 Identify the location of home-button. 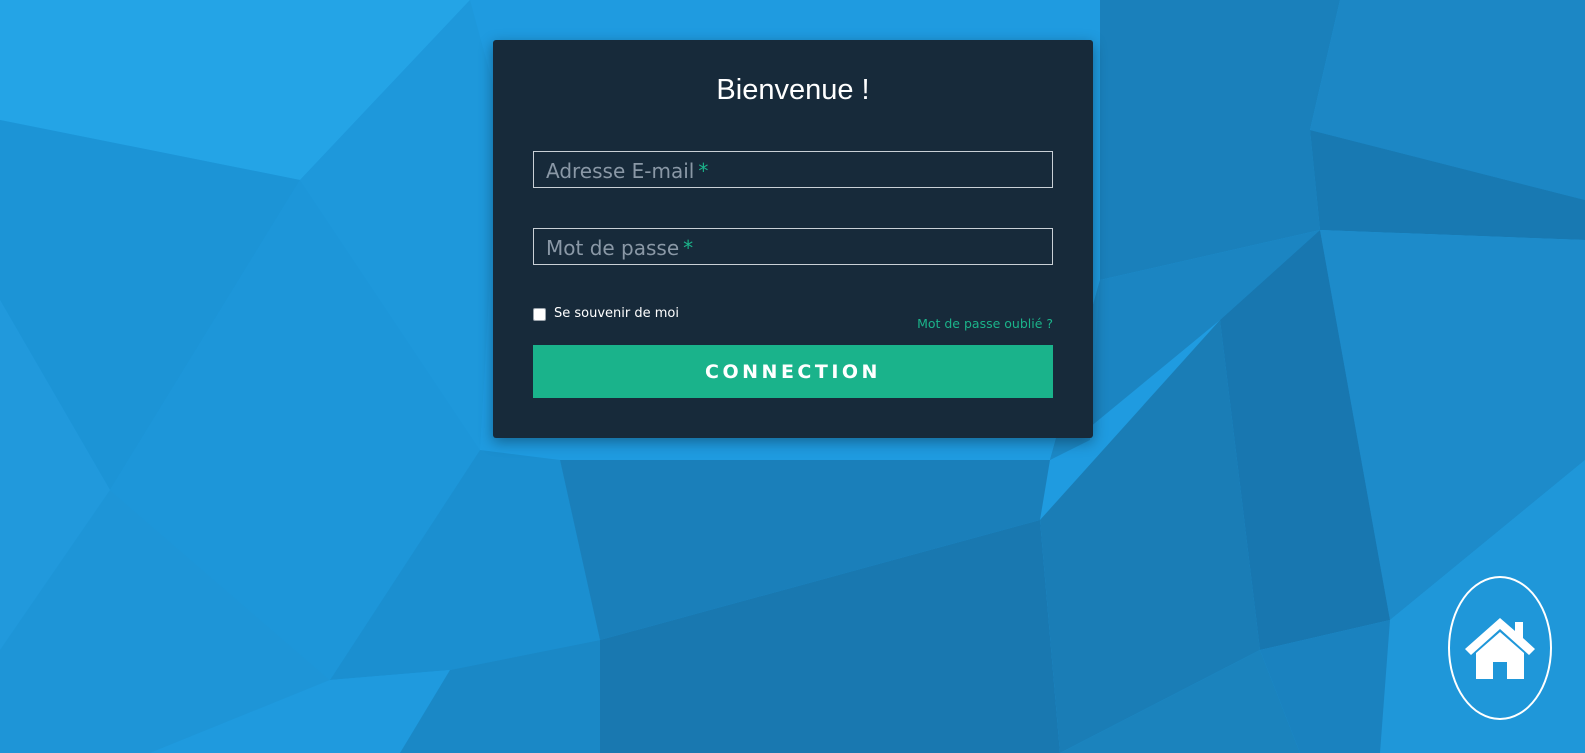
(1500, 648).